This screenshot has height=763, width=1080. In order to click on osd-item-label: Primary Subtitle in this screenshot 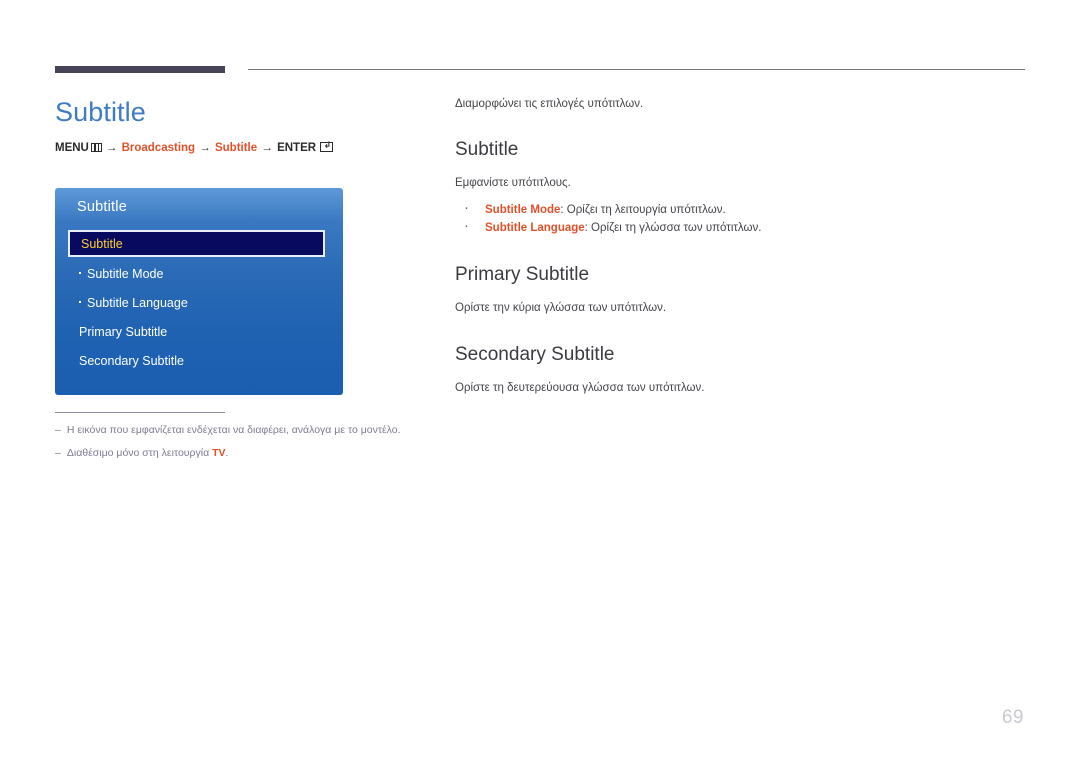, I will do `click(123, 332)`.